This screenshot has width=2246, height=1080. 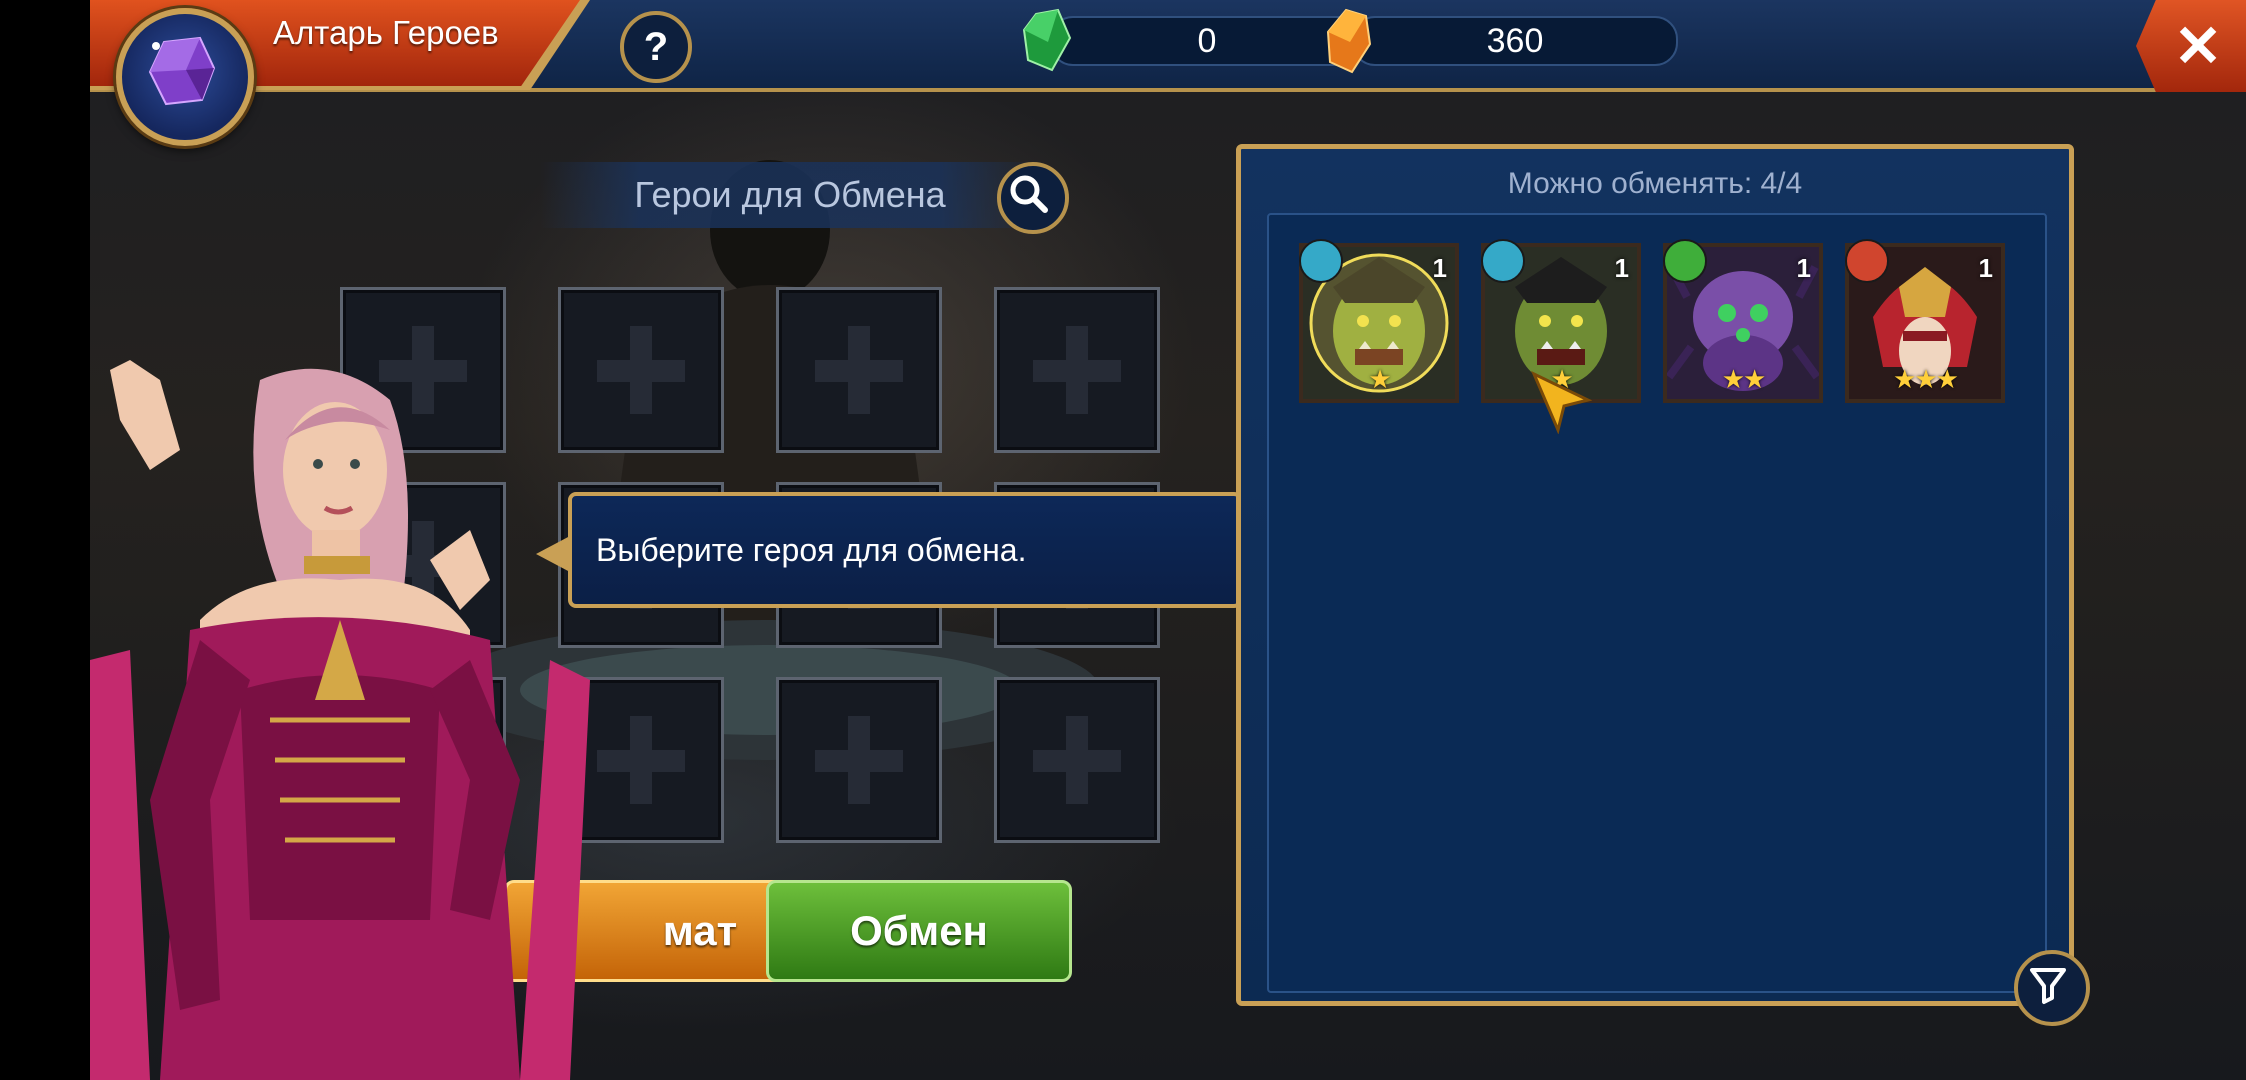 I want to click on tooltip-text: Выберите героя для обмена., so click(x=811, y=549).